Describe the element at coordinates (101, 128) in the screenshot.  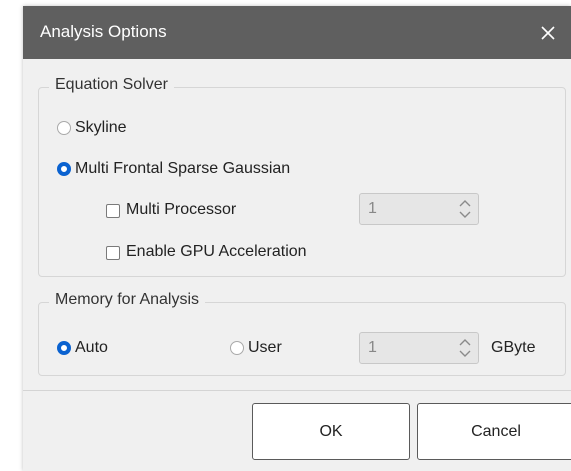
I see `skyline-label: Skyline` at that location.